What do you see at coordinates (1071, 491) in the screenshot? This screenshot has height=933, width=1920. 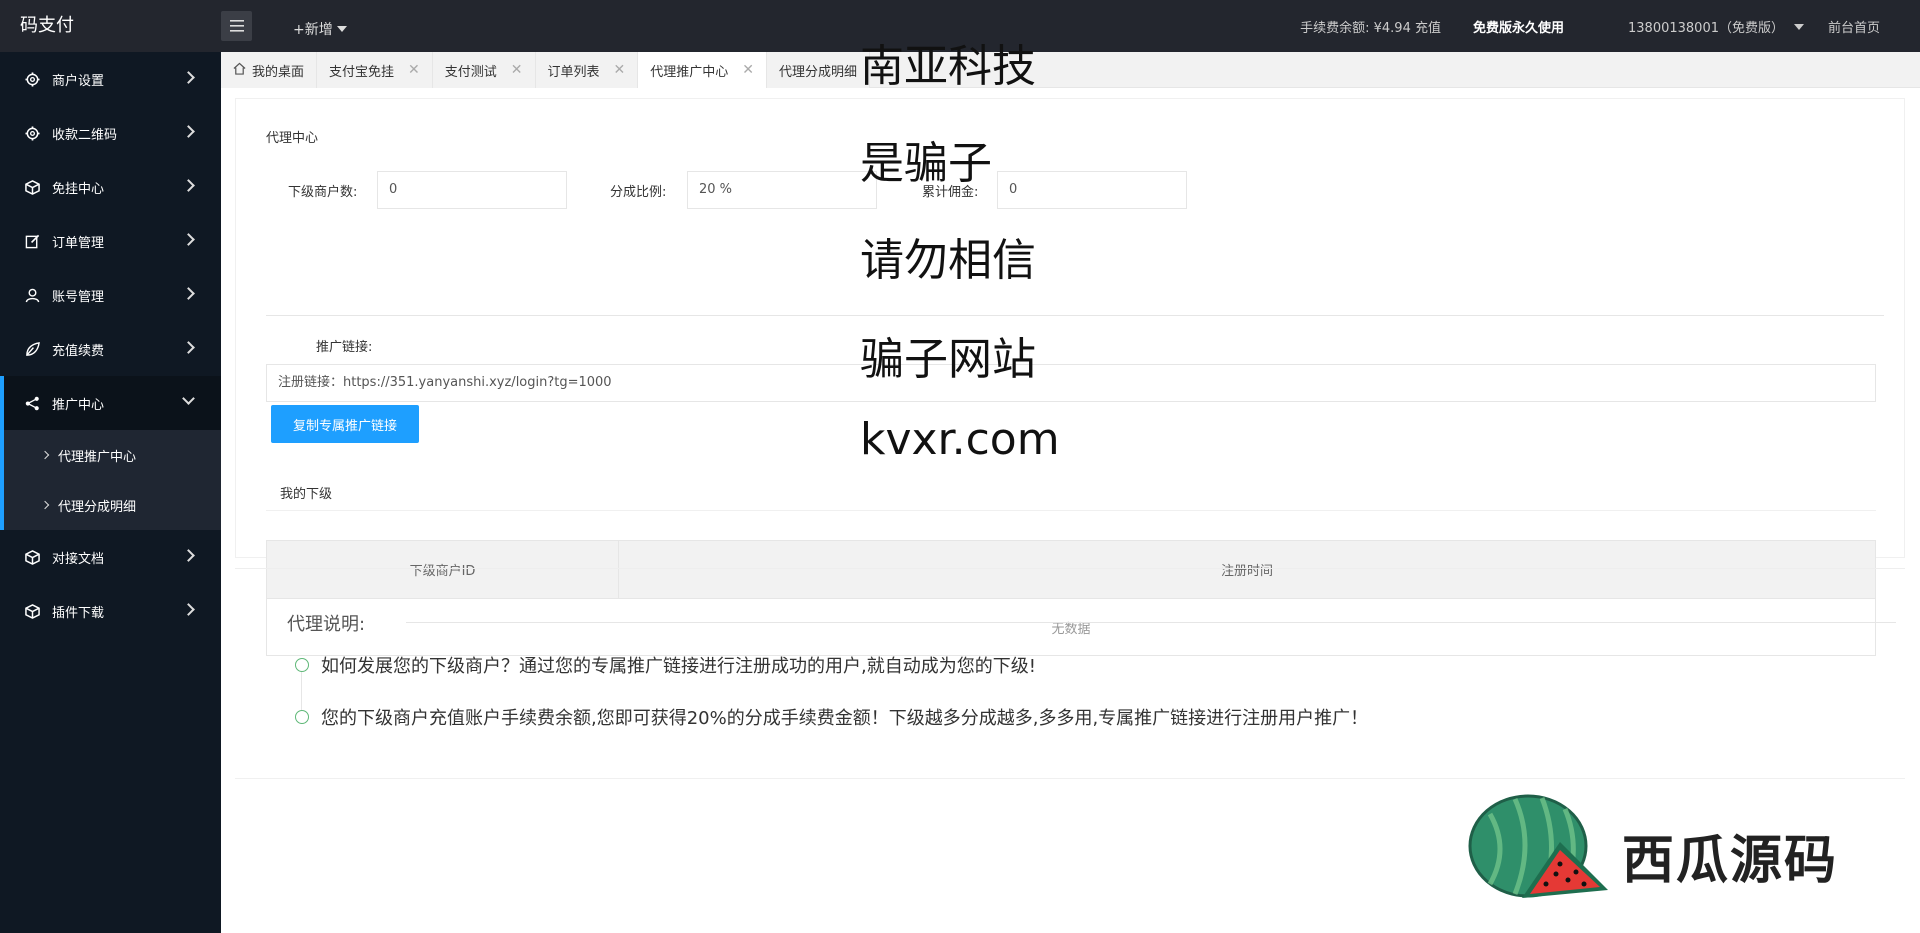 I see `my-sub-header: 我的下级` at bounding box center [1071, 491].